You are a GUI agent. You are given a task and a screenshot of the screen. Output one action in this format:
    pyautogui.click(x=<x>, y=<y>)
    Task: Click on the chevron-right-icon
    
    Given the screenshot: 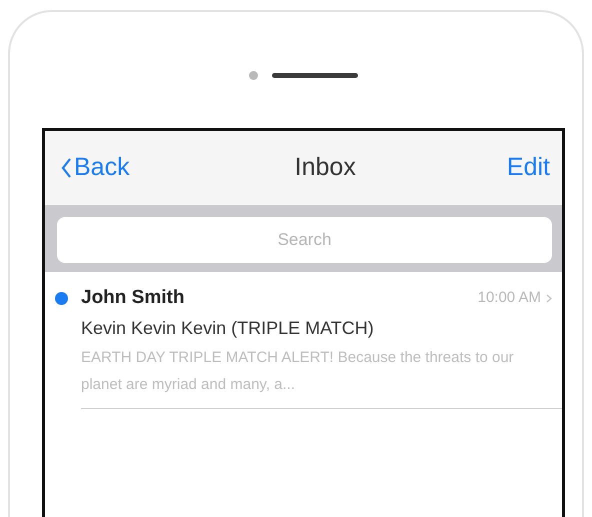 What is the action you would take?
    pyautogui.click(x=549, y=298)
    